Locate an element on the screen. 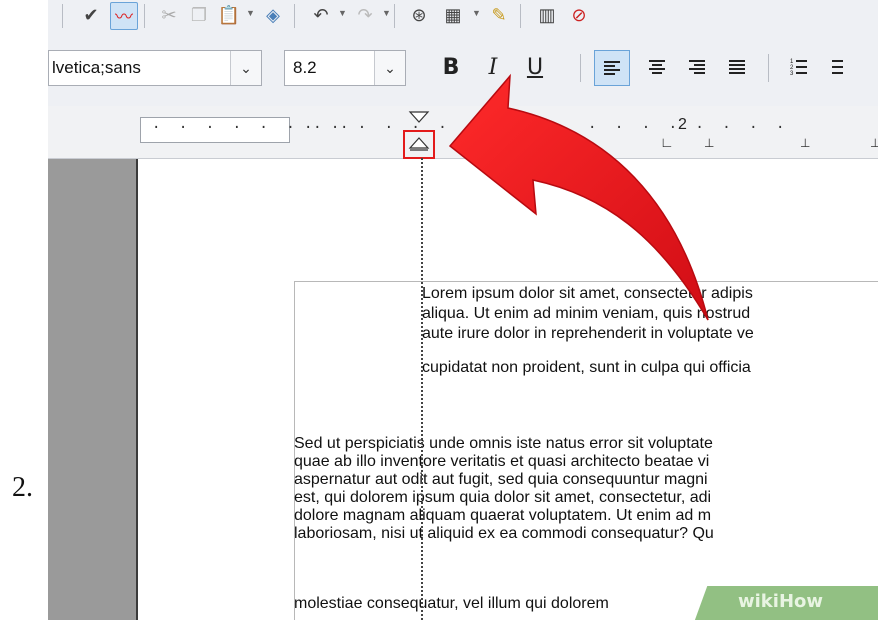 The width and height of the screenshot is (878, 620). step-number: 2. is located at coordinates (22, 487).